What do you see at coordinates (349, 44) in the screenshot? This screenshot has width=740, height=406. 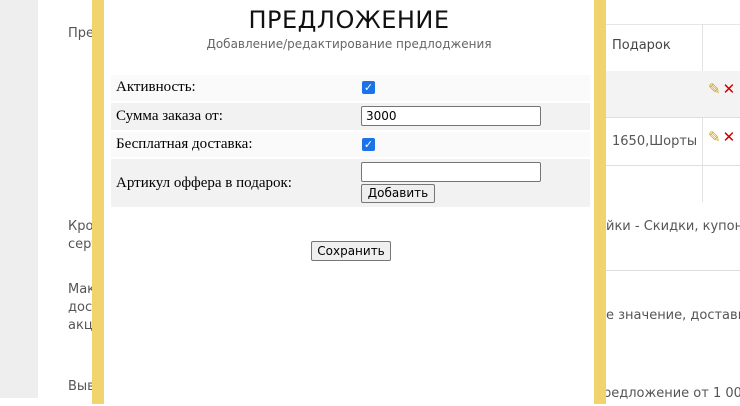 I see `modal-subtitle: Добавление/редактирование предлоджения` at bounding box center [349, 44].